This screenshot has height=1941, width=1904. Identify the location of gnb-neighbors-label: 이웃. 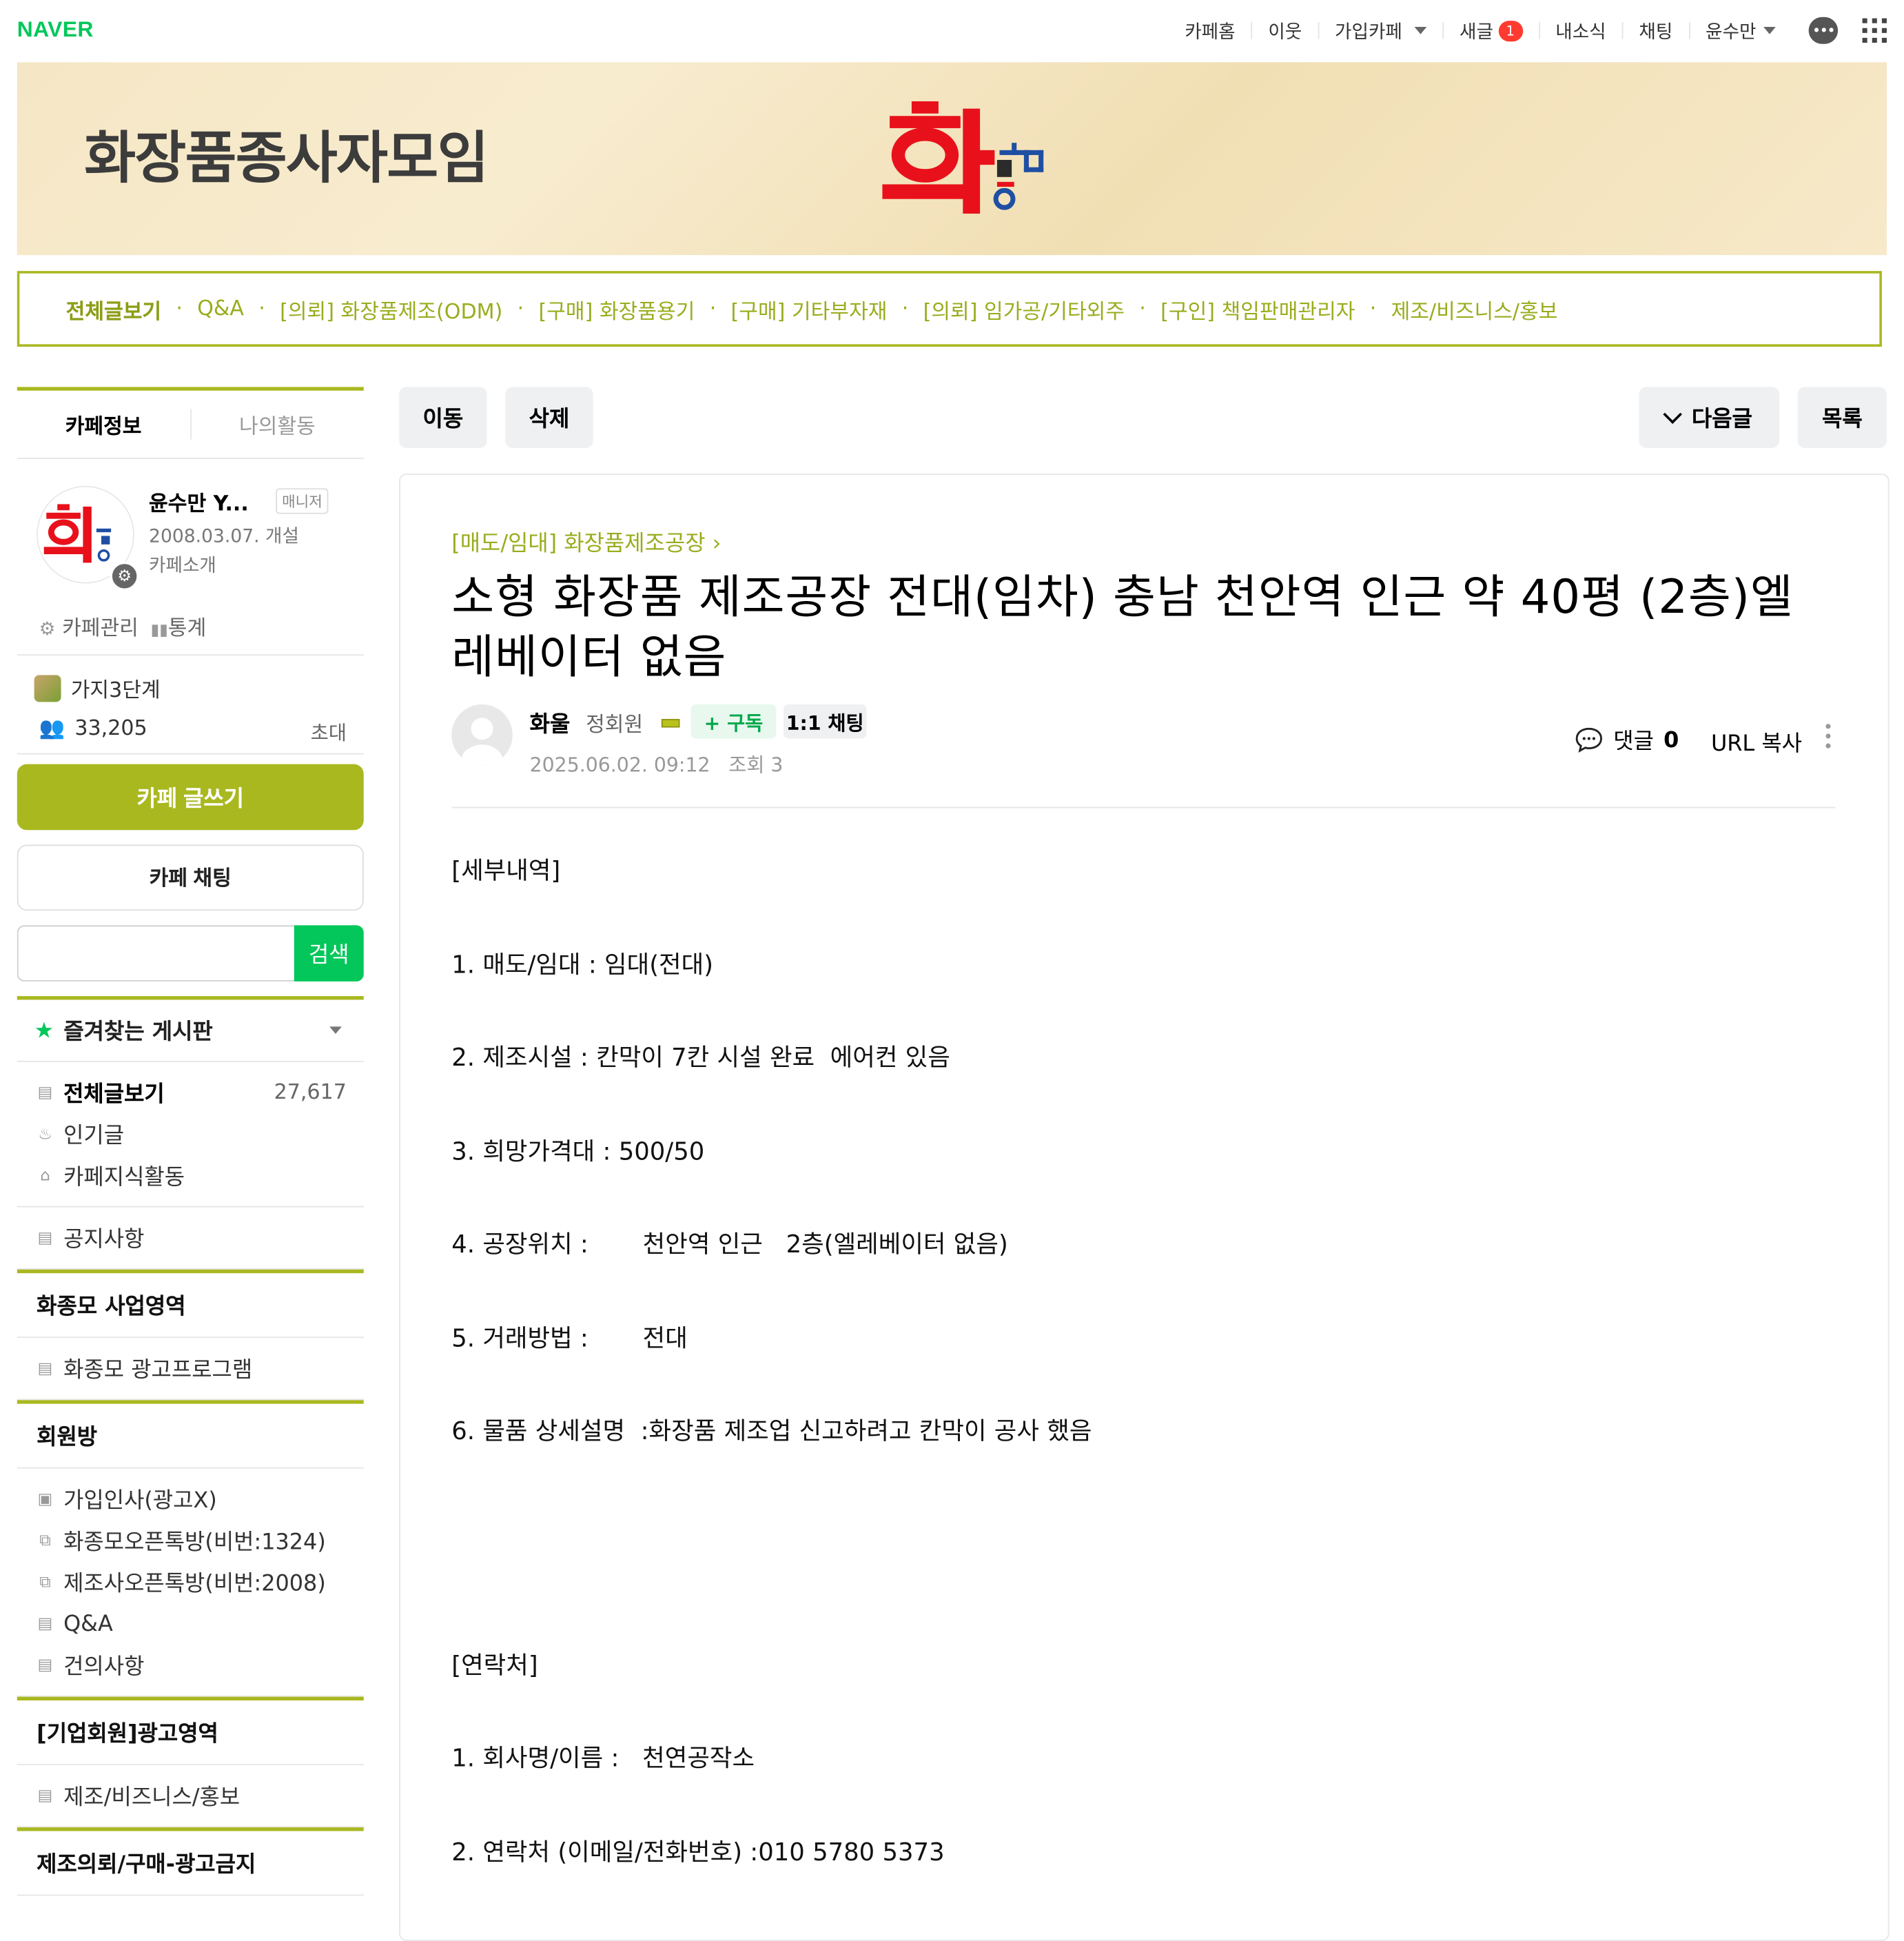
(1285, 32).